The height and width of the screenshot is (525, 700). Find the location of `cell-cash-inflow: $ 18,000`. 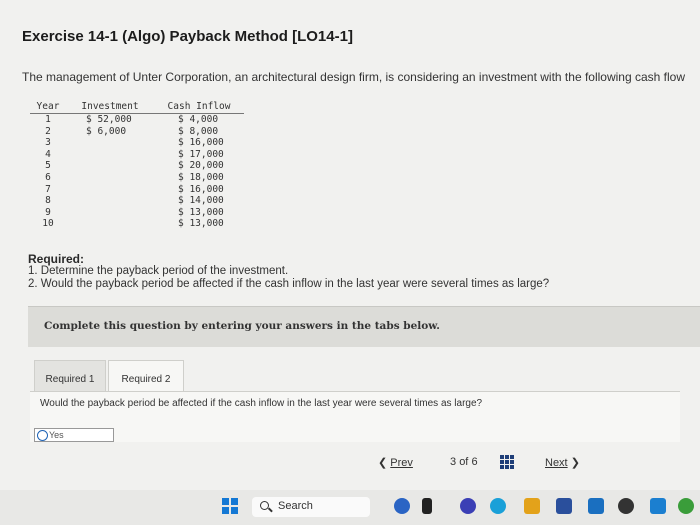

cell-cash-inflow: $ 18,000 is located at coordinates (201, 177).